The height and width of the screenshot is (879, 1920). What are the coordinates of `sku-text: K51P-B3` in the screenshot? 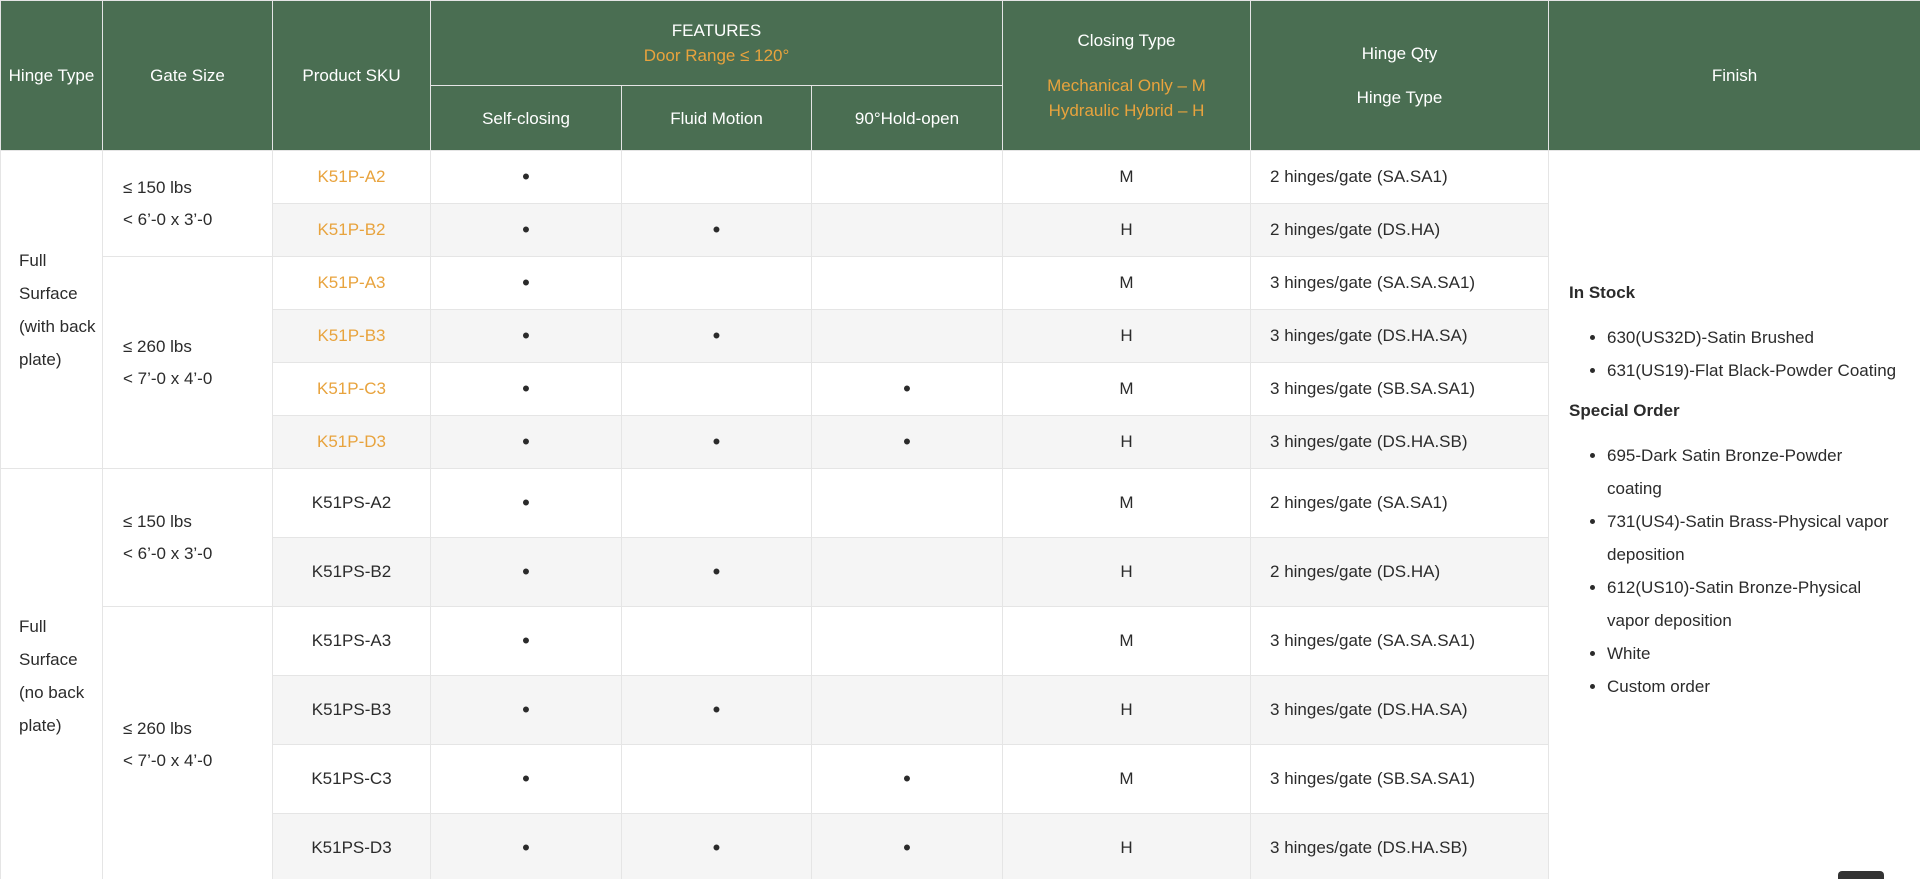 It's located at (351, 335).